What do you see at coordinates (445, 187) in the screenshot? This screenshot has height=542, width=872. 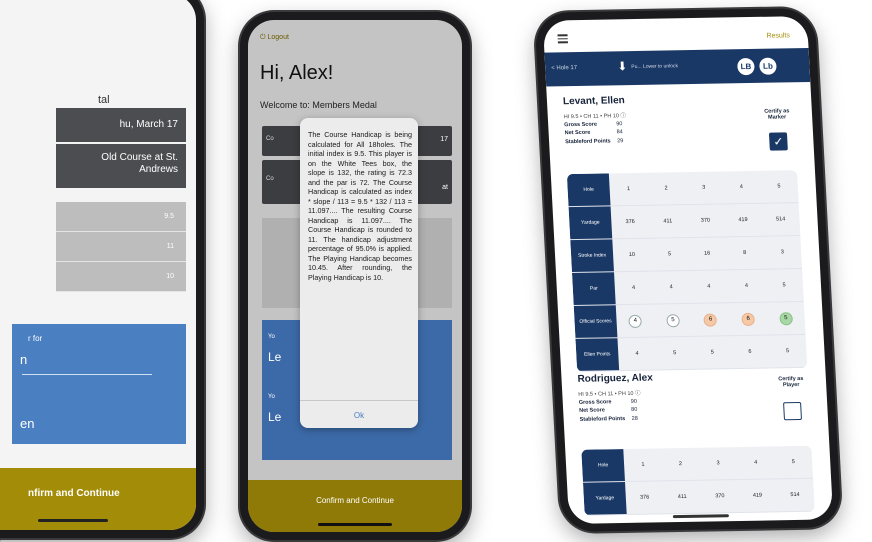 I see `course-card-fragment: at` at bounding box center [445, 187].